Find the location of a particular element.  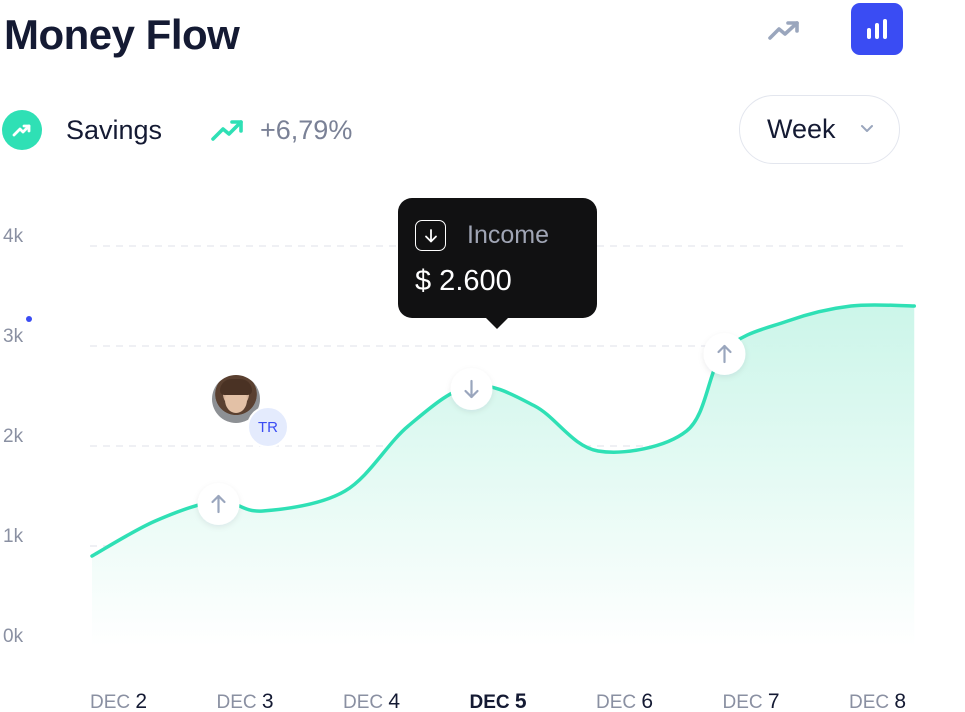

y-tick-label: 0k is located at coordinates (13, 636).